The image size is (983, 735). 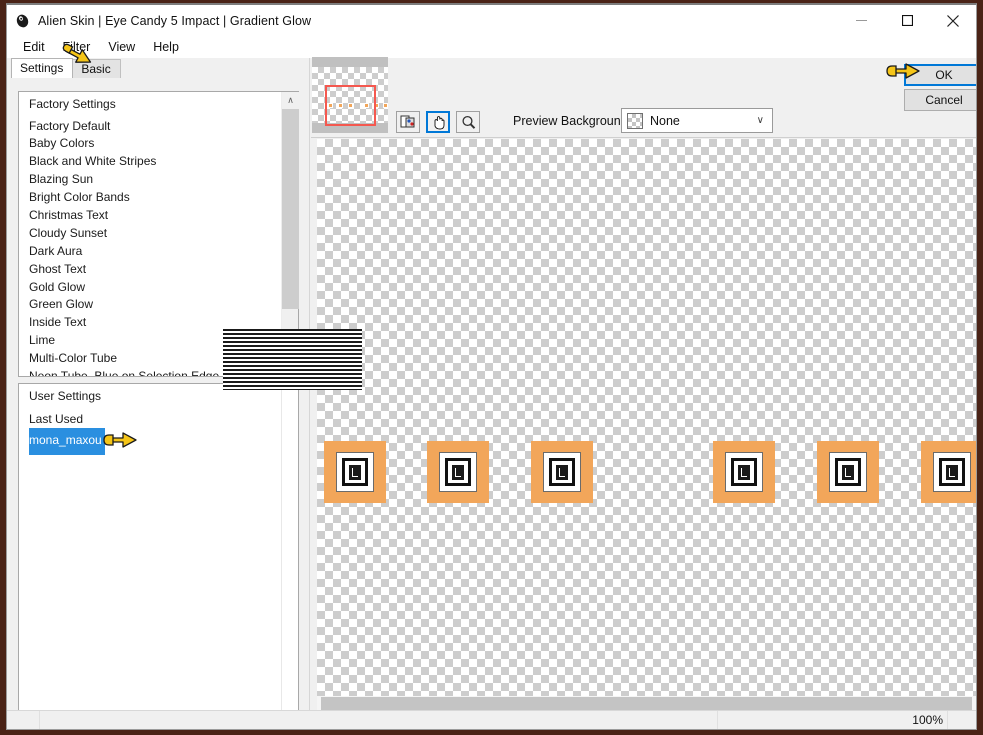 I want to click on user-list-viewport: User Settings Last Used mona_maxou, so click(x=150, y=551).